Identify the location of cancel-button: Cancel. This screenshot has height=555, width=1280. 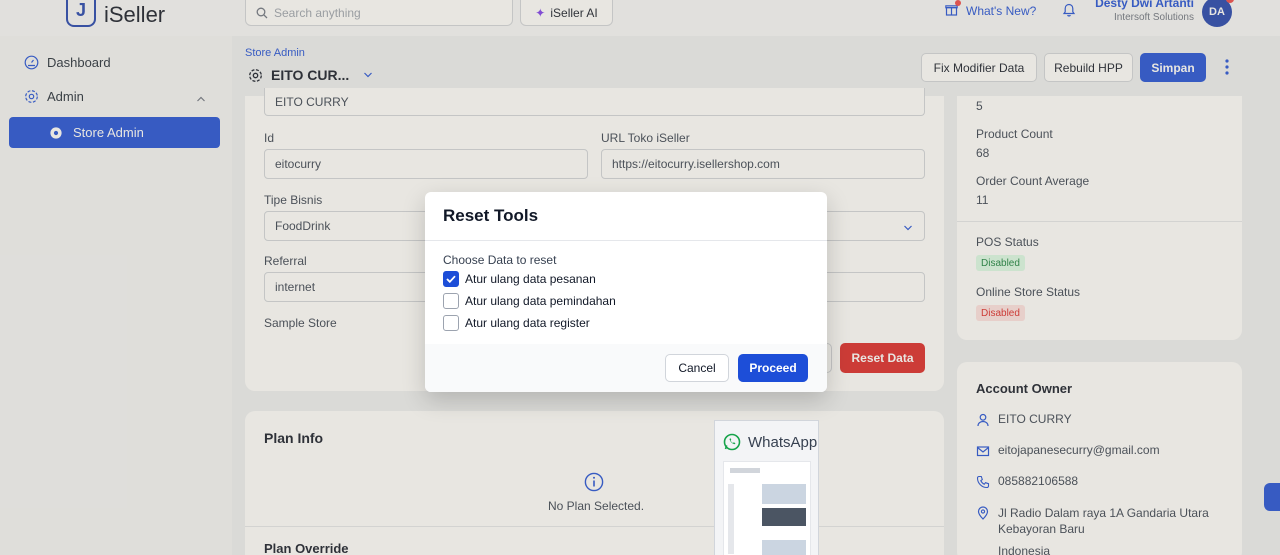
(697, 368).